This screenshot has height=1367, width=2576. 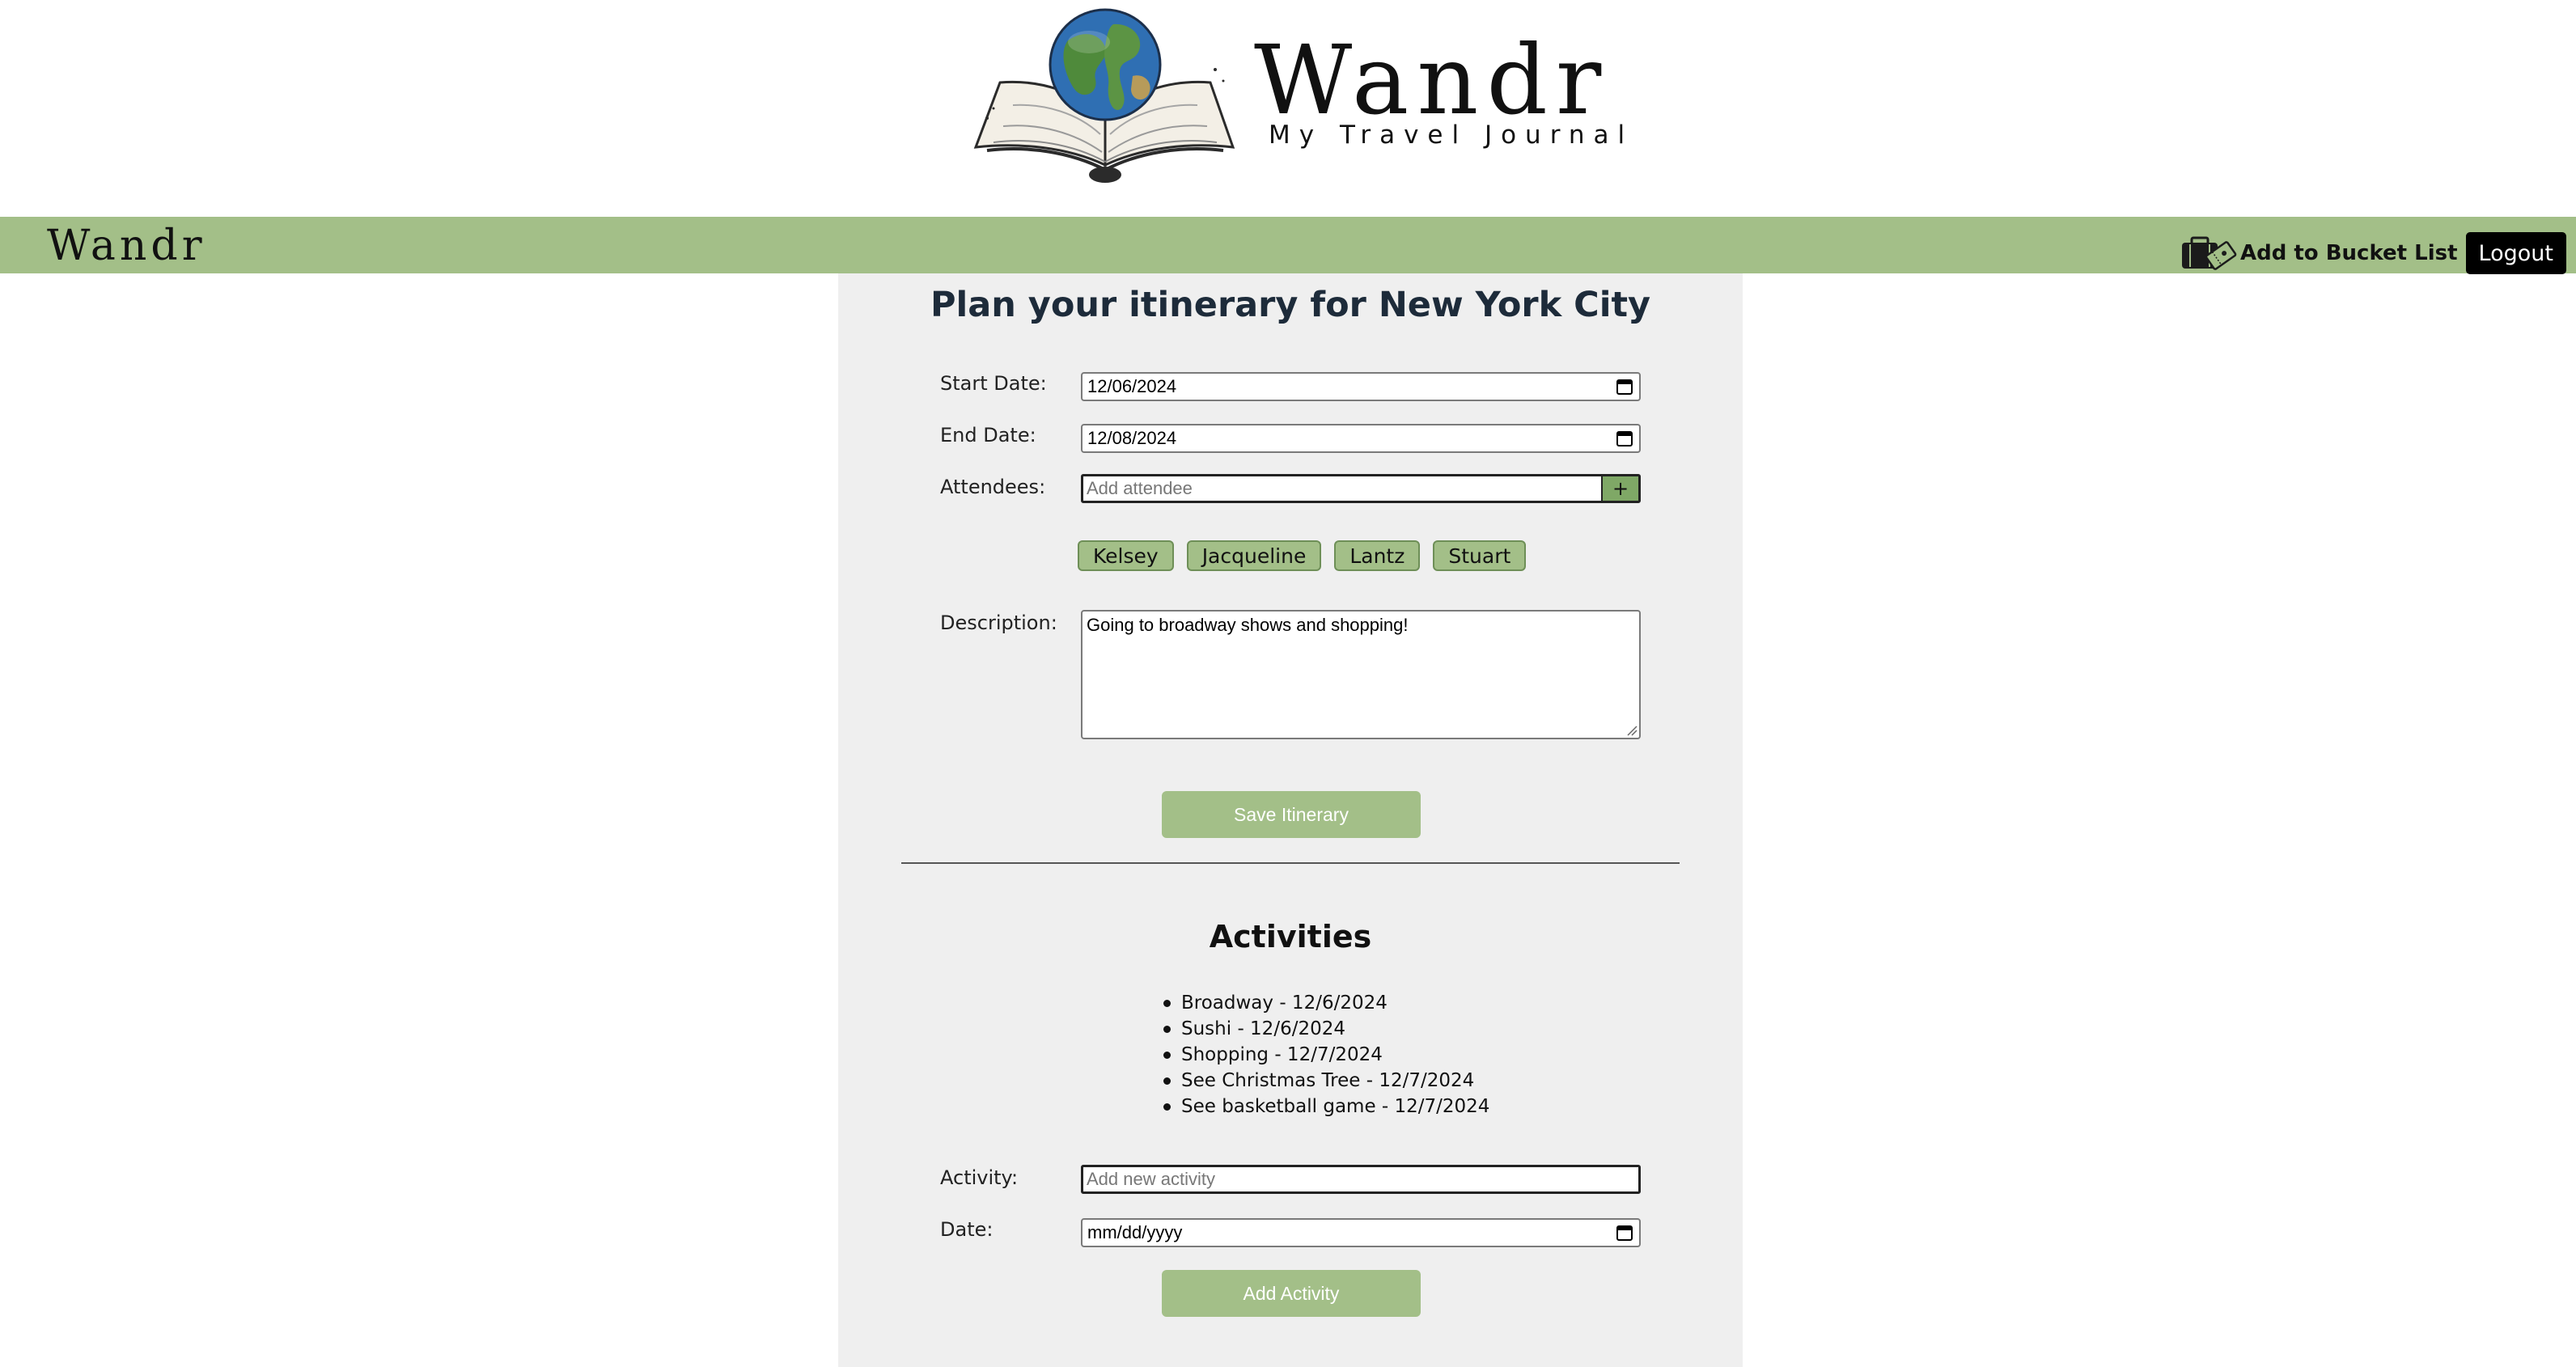 What do you see at coordinates (1361, 1179) in the screenshot?
I see `activity-input: Add new activity` at bounding box center [1361, 1179].